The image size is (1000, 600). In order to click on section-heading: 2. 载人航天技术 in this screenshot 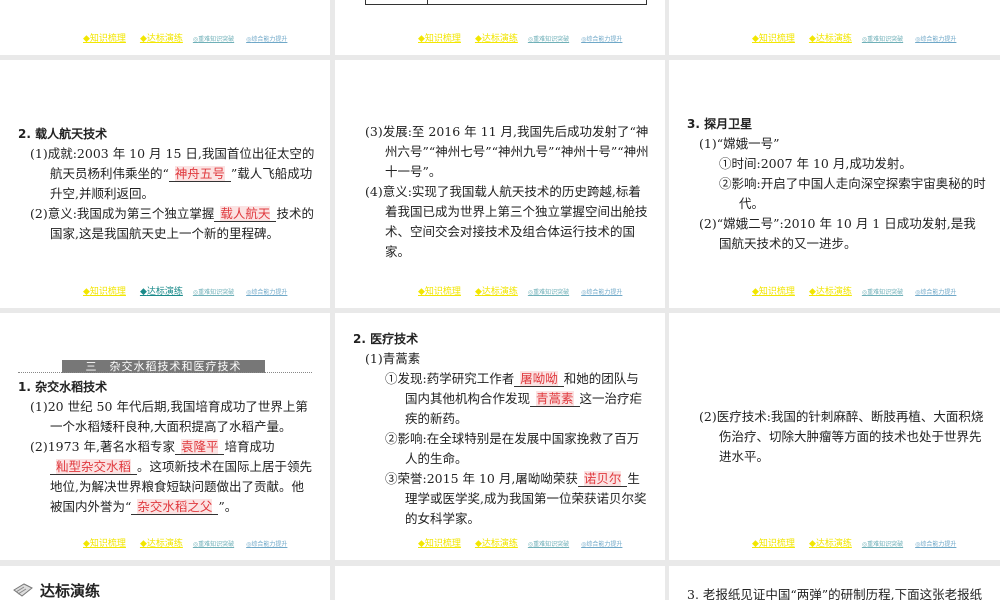, I will do `click(63, 134)`.